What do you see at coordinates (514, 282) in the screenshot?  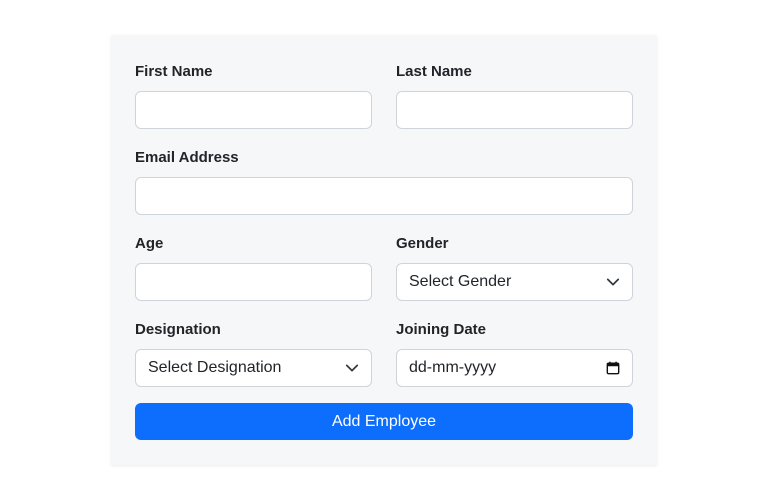 I see `gender-select: Select Gender` at bounding box center [514, 282].